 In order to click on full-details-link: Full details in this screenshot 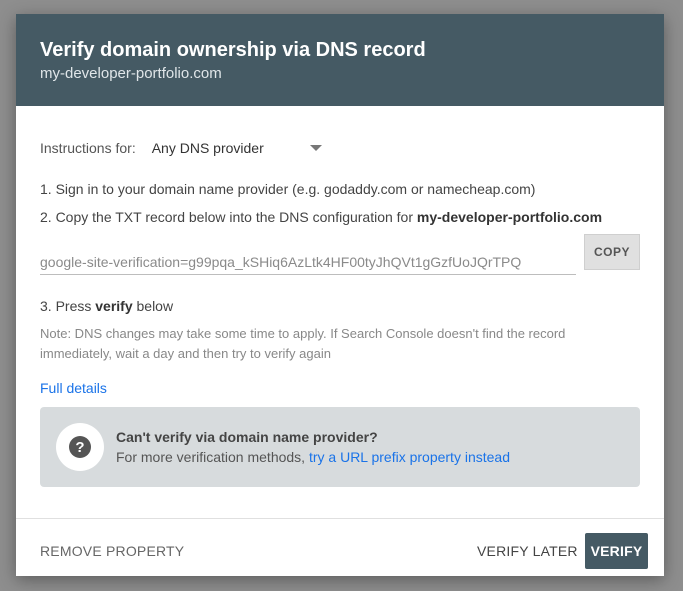, I will do `click(73, 388)`.